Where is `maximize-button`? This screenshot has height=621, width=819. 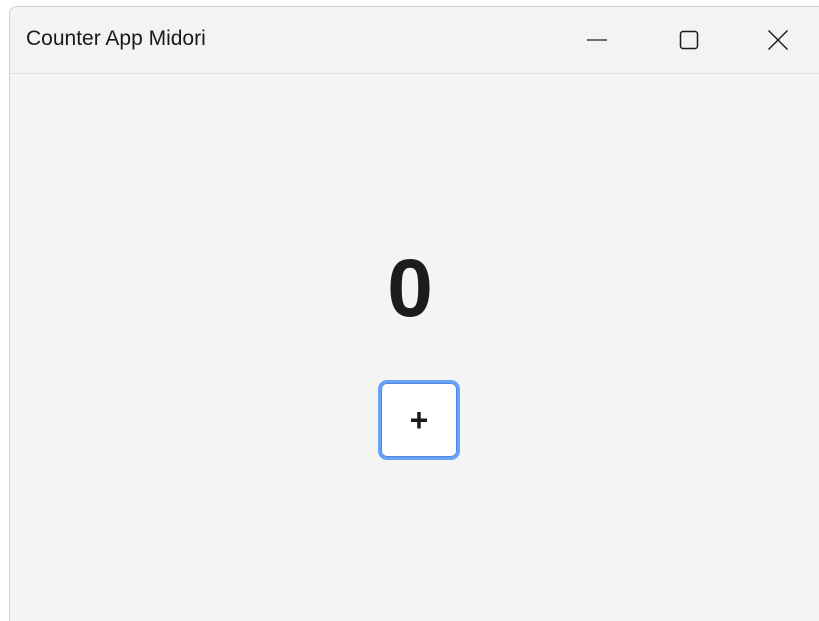 maximize-button is located at coordinates (689, 40).